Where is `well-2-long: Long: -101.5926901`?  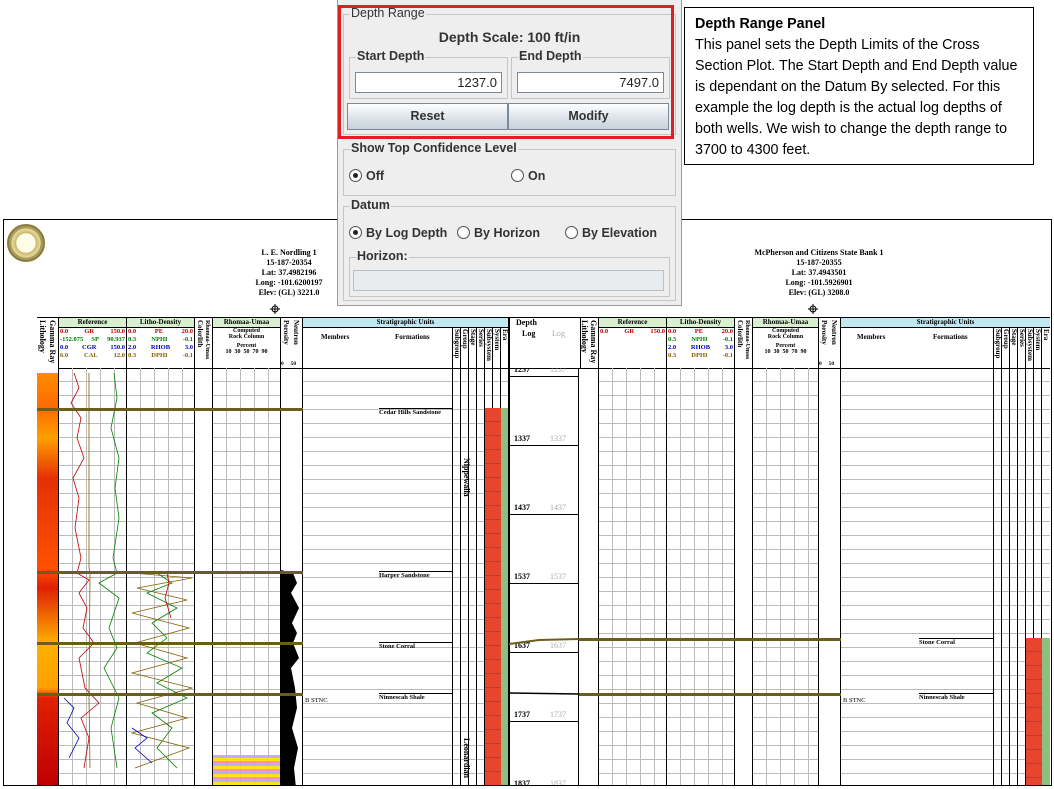 well-2-long: Long: -101.5926901 is located at coordinates (819, 282).